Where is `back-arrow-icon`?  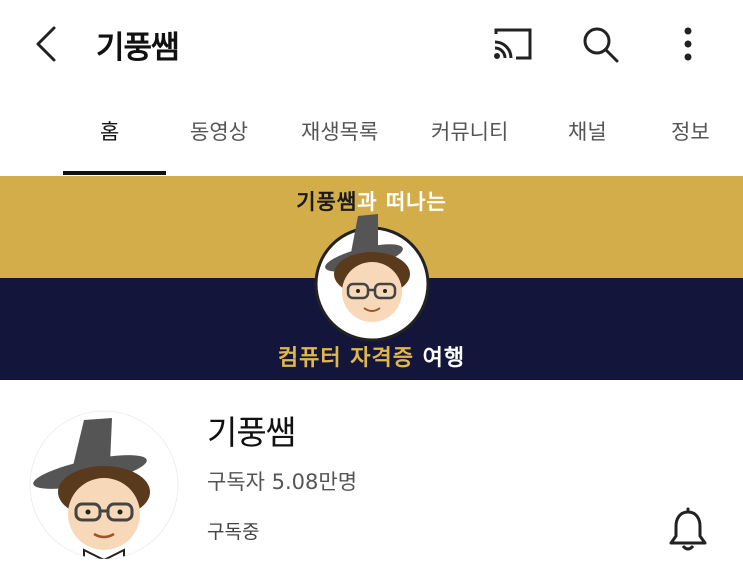 back-arrow-icon is located at coordinates (46, 44).